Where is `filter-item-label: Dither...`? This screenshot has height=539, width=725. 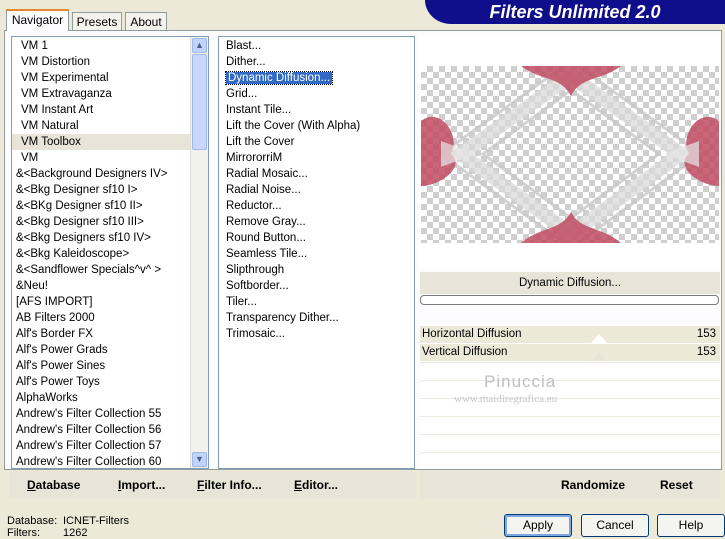 filter-item-label: Dither... is located at coordinates (246, 62).